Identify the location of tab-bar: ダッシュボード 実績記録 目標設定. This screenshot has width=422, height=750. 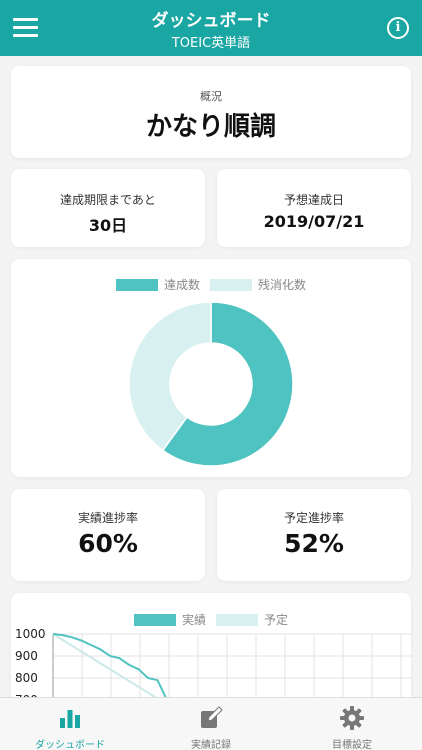
(211, 723).